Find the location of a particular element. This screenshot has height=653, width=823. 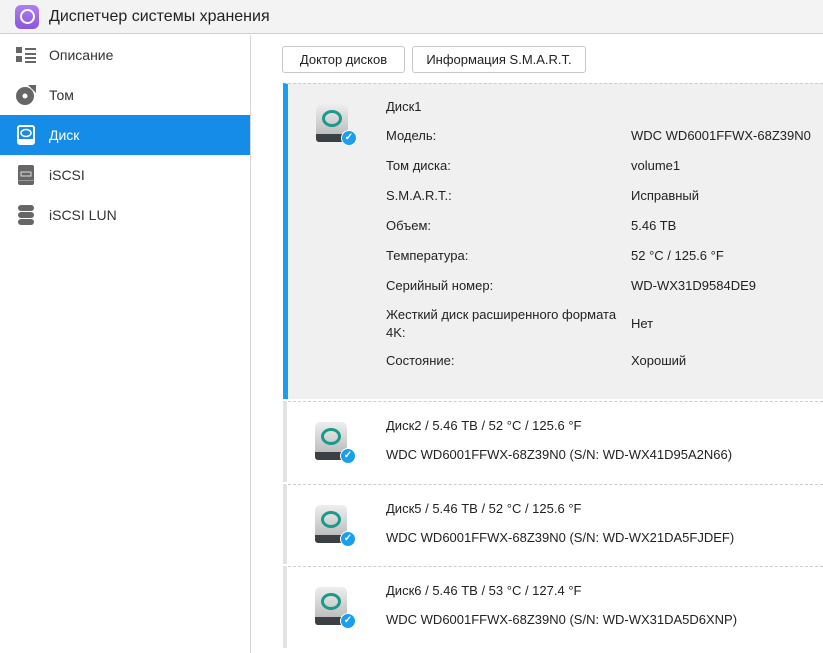

field-label: Модель: is located at coordinates (411, 135).